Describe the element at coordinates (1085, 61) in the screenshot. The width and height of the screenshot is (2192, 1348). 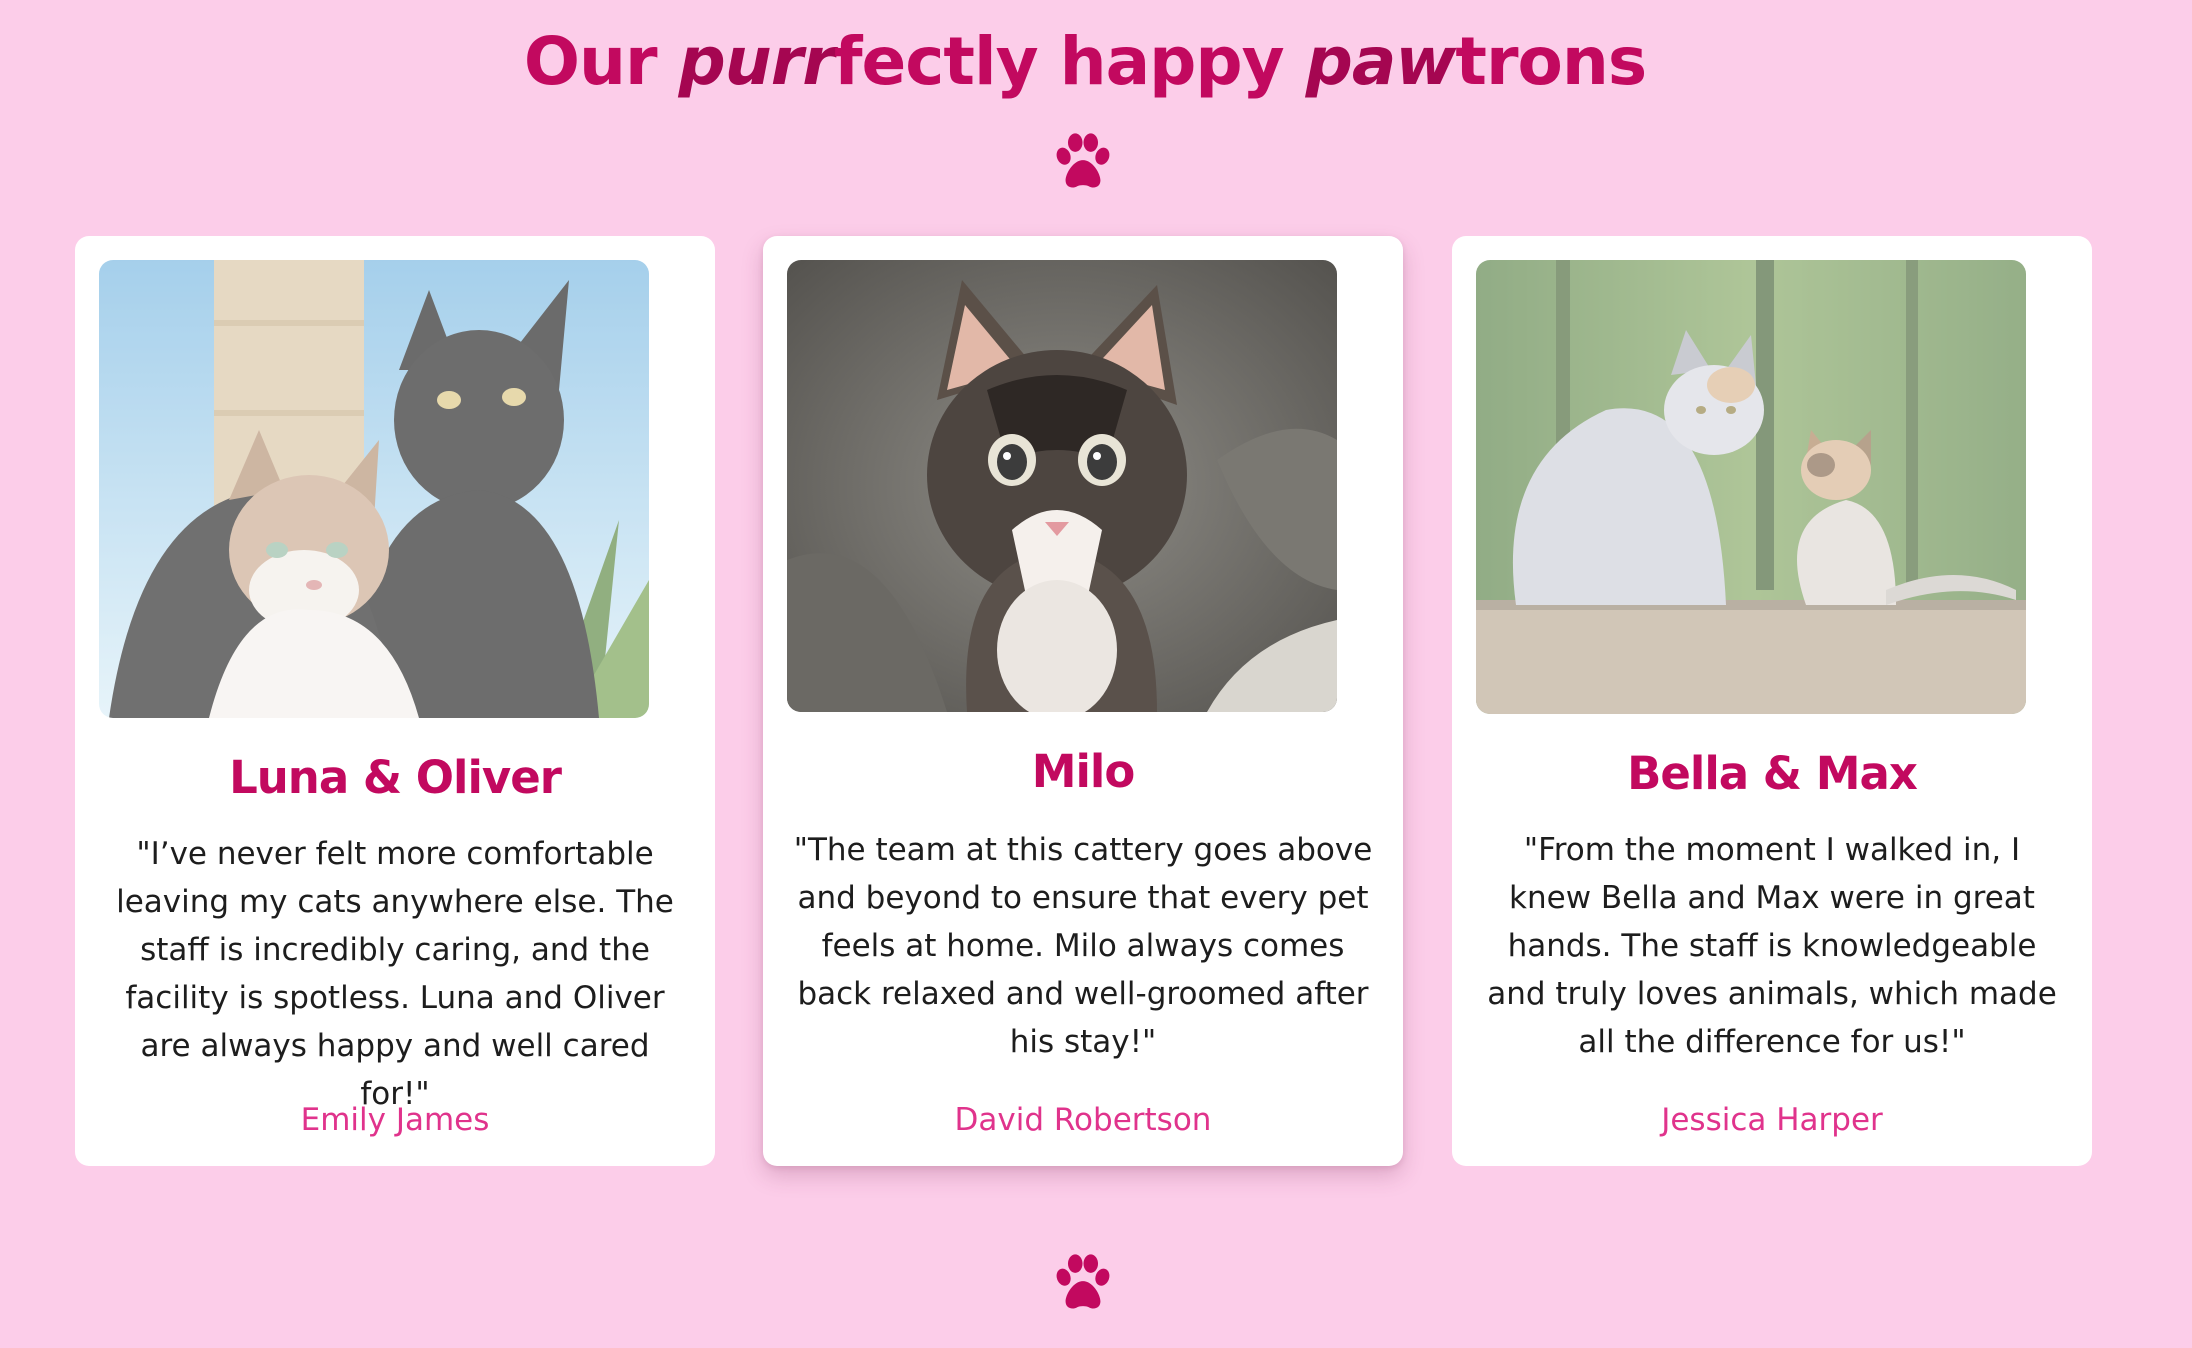
I see `page-title: Our purrfectly happy pawtrons` at that location.